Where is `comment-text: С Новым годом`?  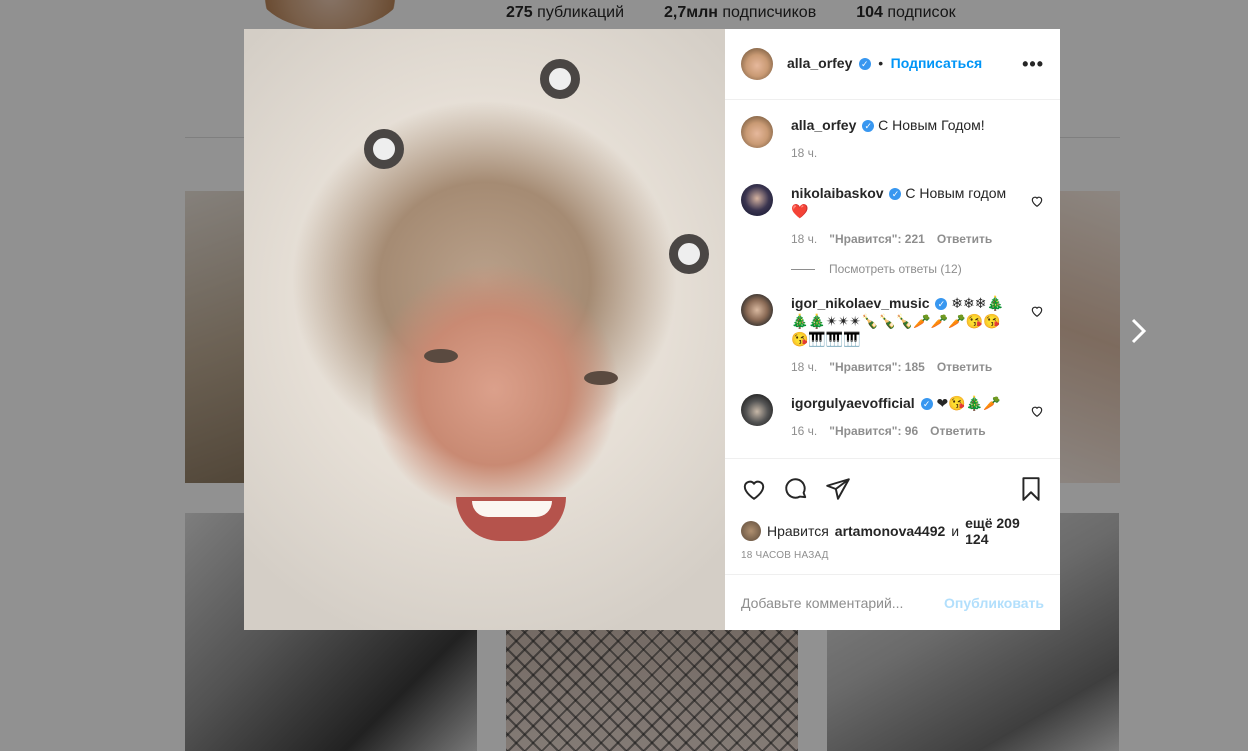
comment-text: С Новым годом is located at coordinates (956, 193).